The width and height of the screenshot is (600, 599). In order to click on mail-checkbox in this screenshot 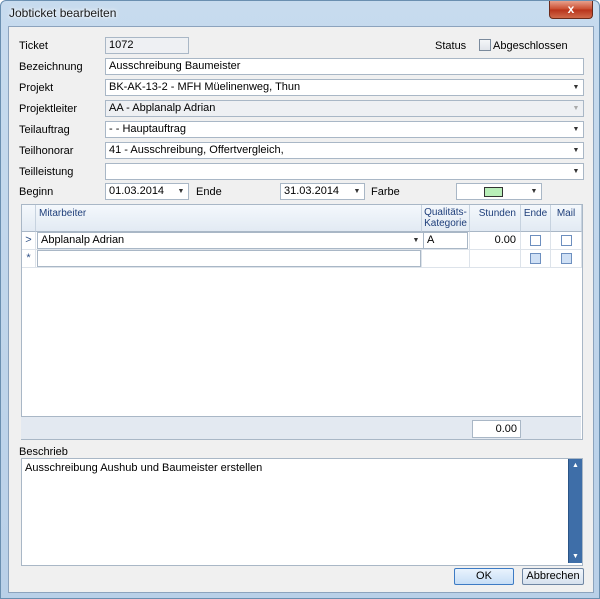, I will do `click(566, 240)`.